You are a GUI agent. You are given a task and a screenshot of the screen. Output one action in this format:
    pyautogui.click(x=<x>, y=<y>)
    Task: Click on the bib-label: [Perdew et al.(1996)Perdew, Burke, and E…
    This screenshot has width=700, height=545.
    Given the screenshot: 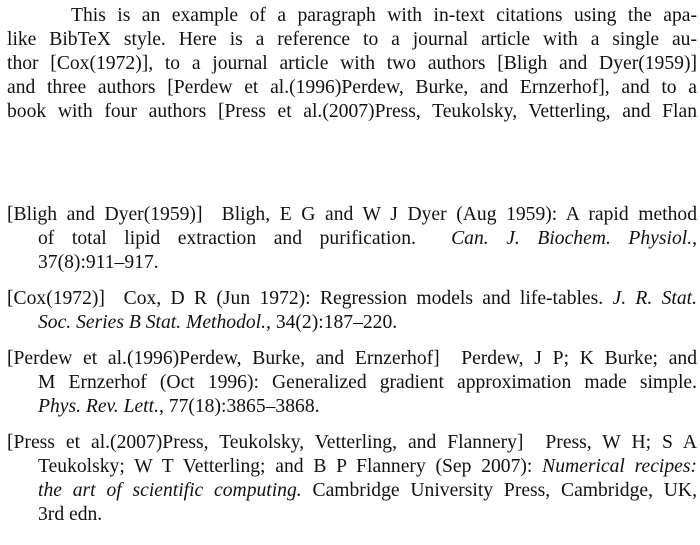 What is the action you would take?
    pyautogui.click(x=223, y=358)
    